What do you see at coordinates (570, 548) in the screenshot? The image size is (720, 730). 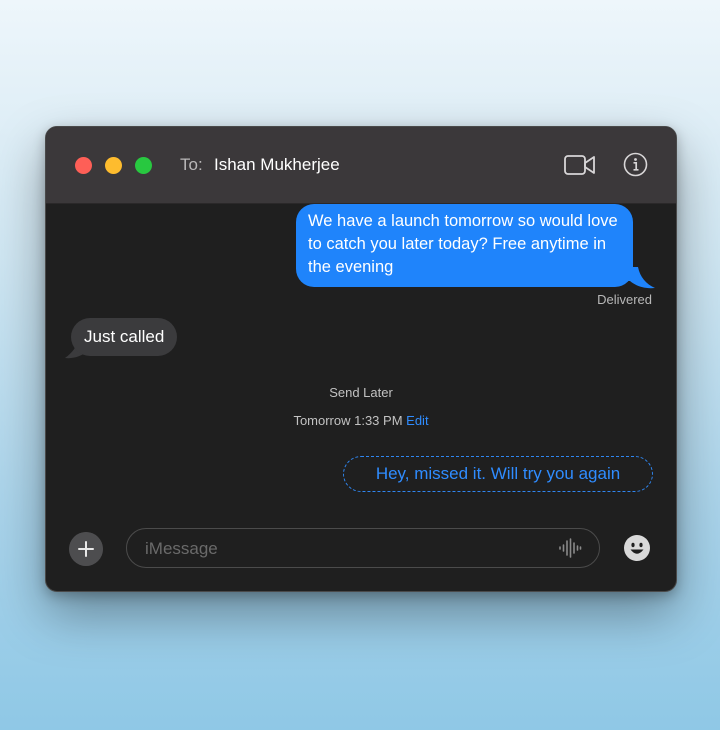 I see `audio-waveform-icon` at bounding box center [570, 548].